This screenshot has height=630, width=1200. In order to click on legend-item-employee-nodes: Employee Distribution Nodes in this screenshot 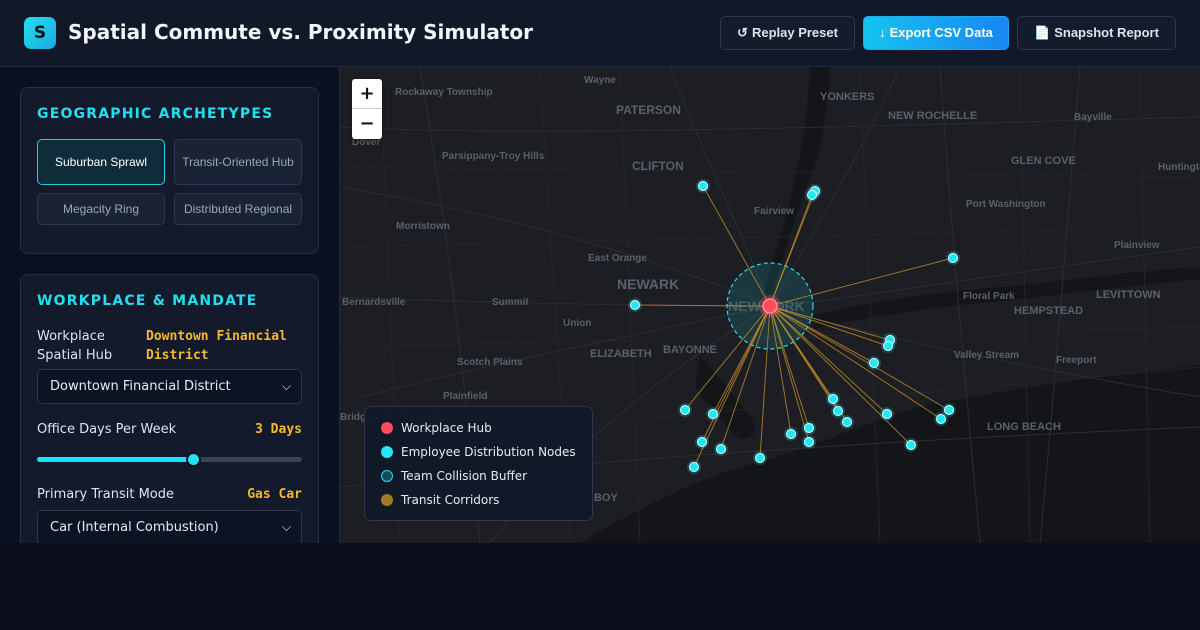, I will do `click(478, 452)`.